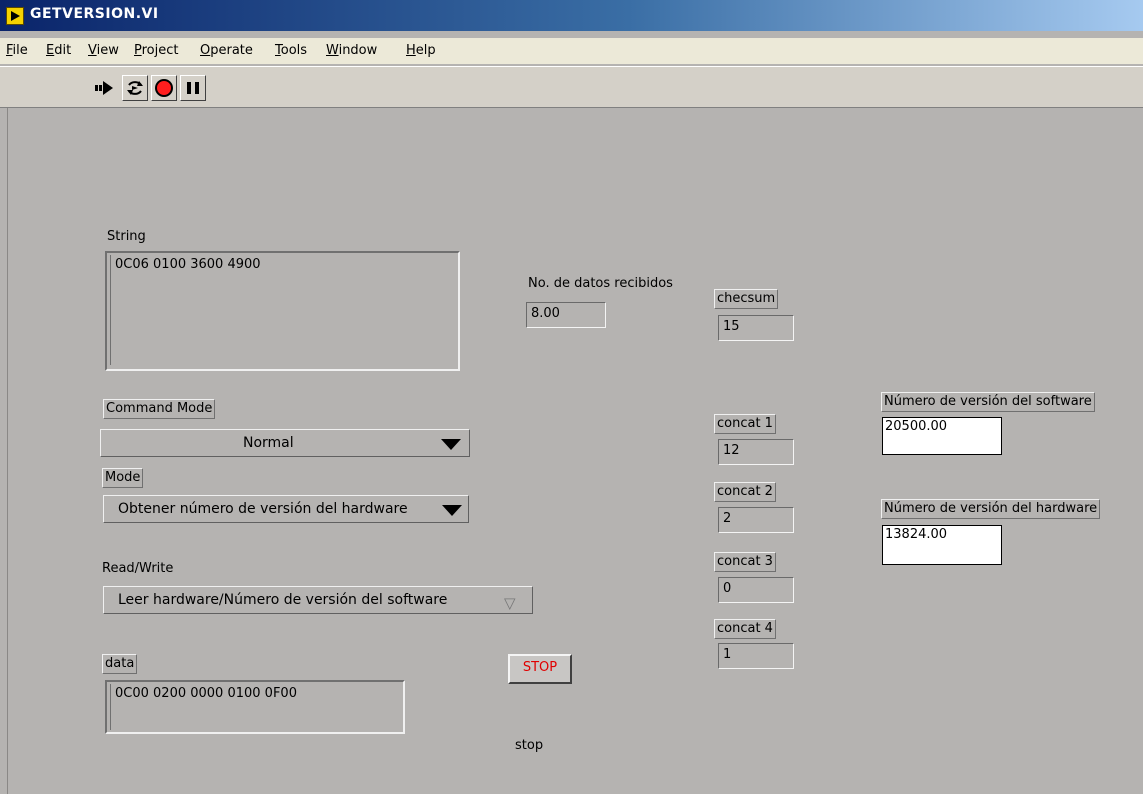 The height and width of the screenshot is (794, 1143). I want to click on menu-project-label: Project, so click(156, 50).